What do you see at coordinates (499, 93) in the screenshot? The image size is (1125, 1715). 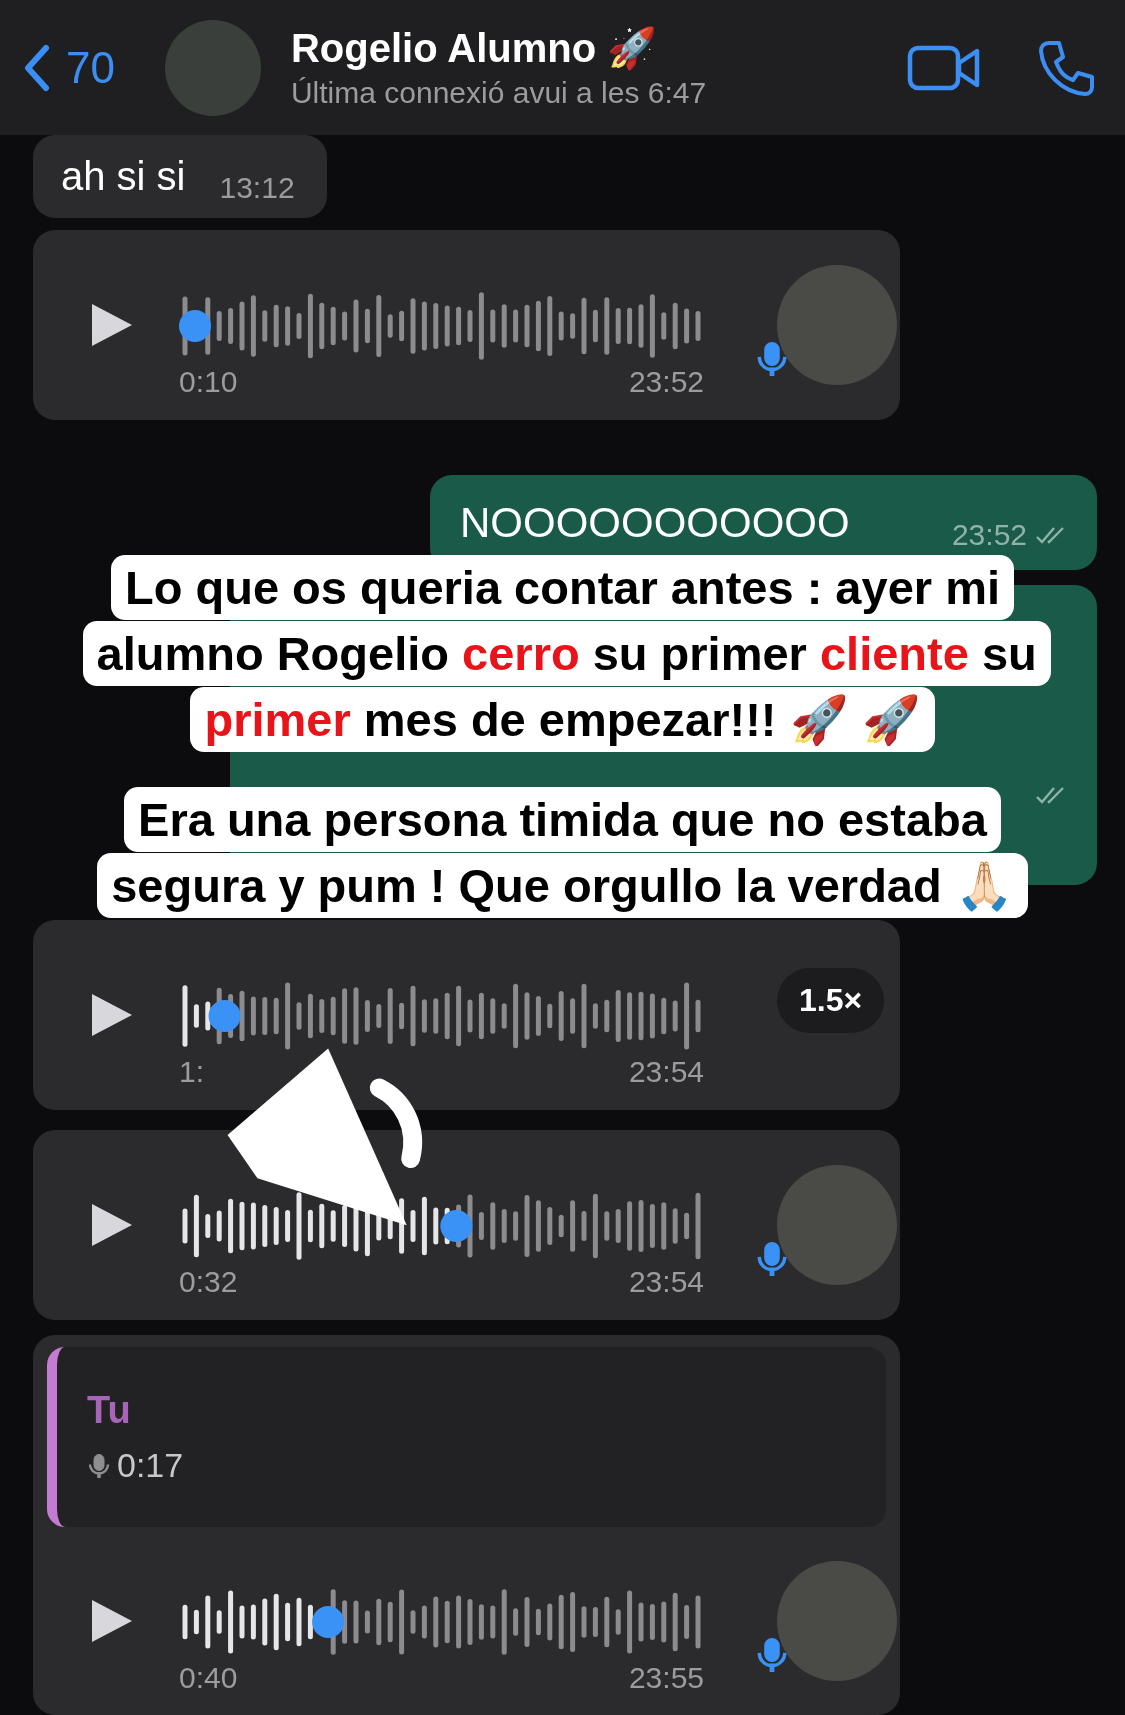 I see `last-seen-status: Última connexió avui a les 6:47` at bounding box center [499, 93].